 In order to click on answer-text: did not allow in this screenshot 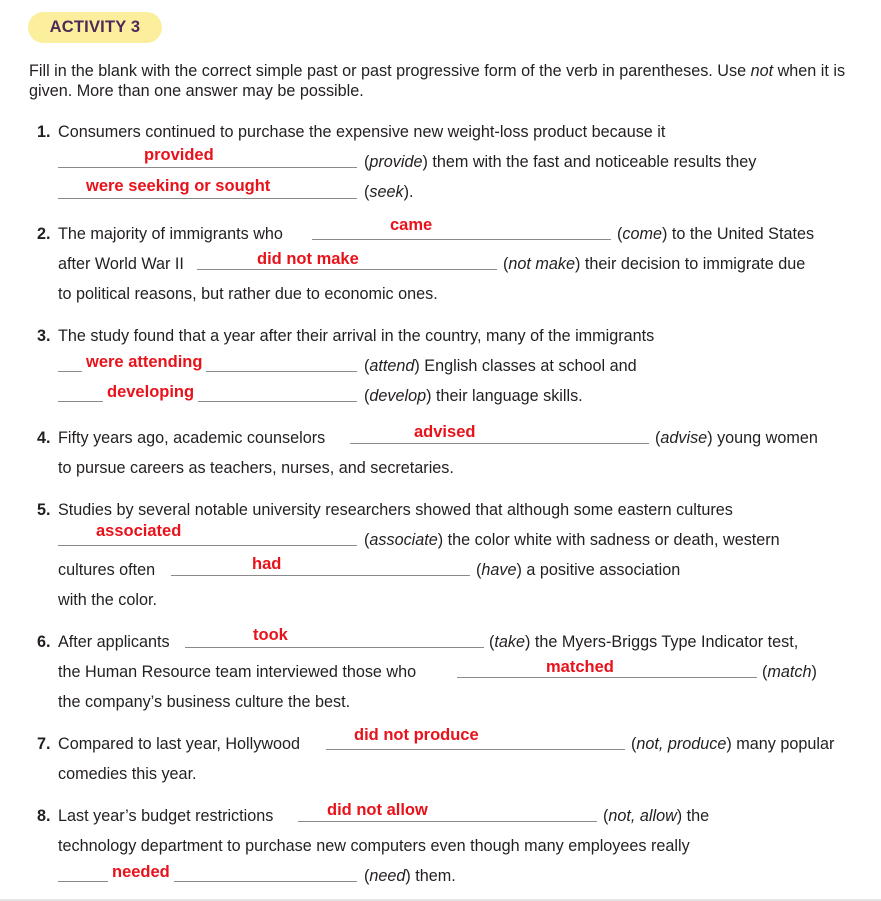, I will do `click(377, 810)`.